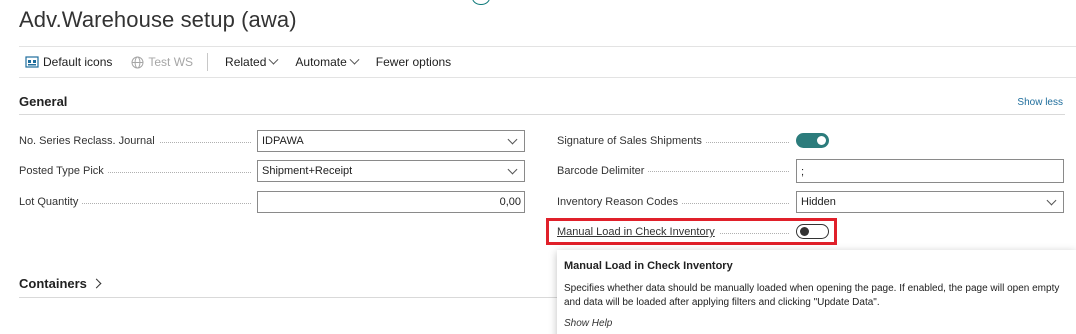  What do you see at coordinates (32, 62) in the screenshot?
I see `warehouse-icon` at bounding box center [32, 62].